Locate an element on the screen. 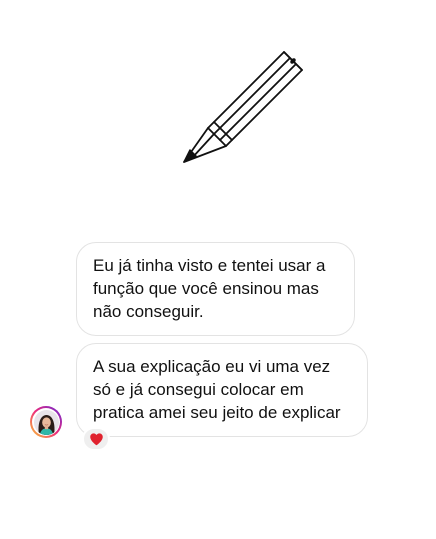 The image size is (436, 539). heart-icon is located at coordinates (96, 439).